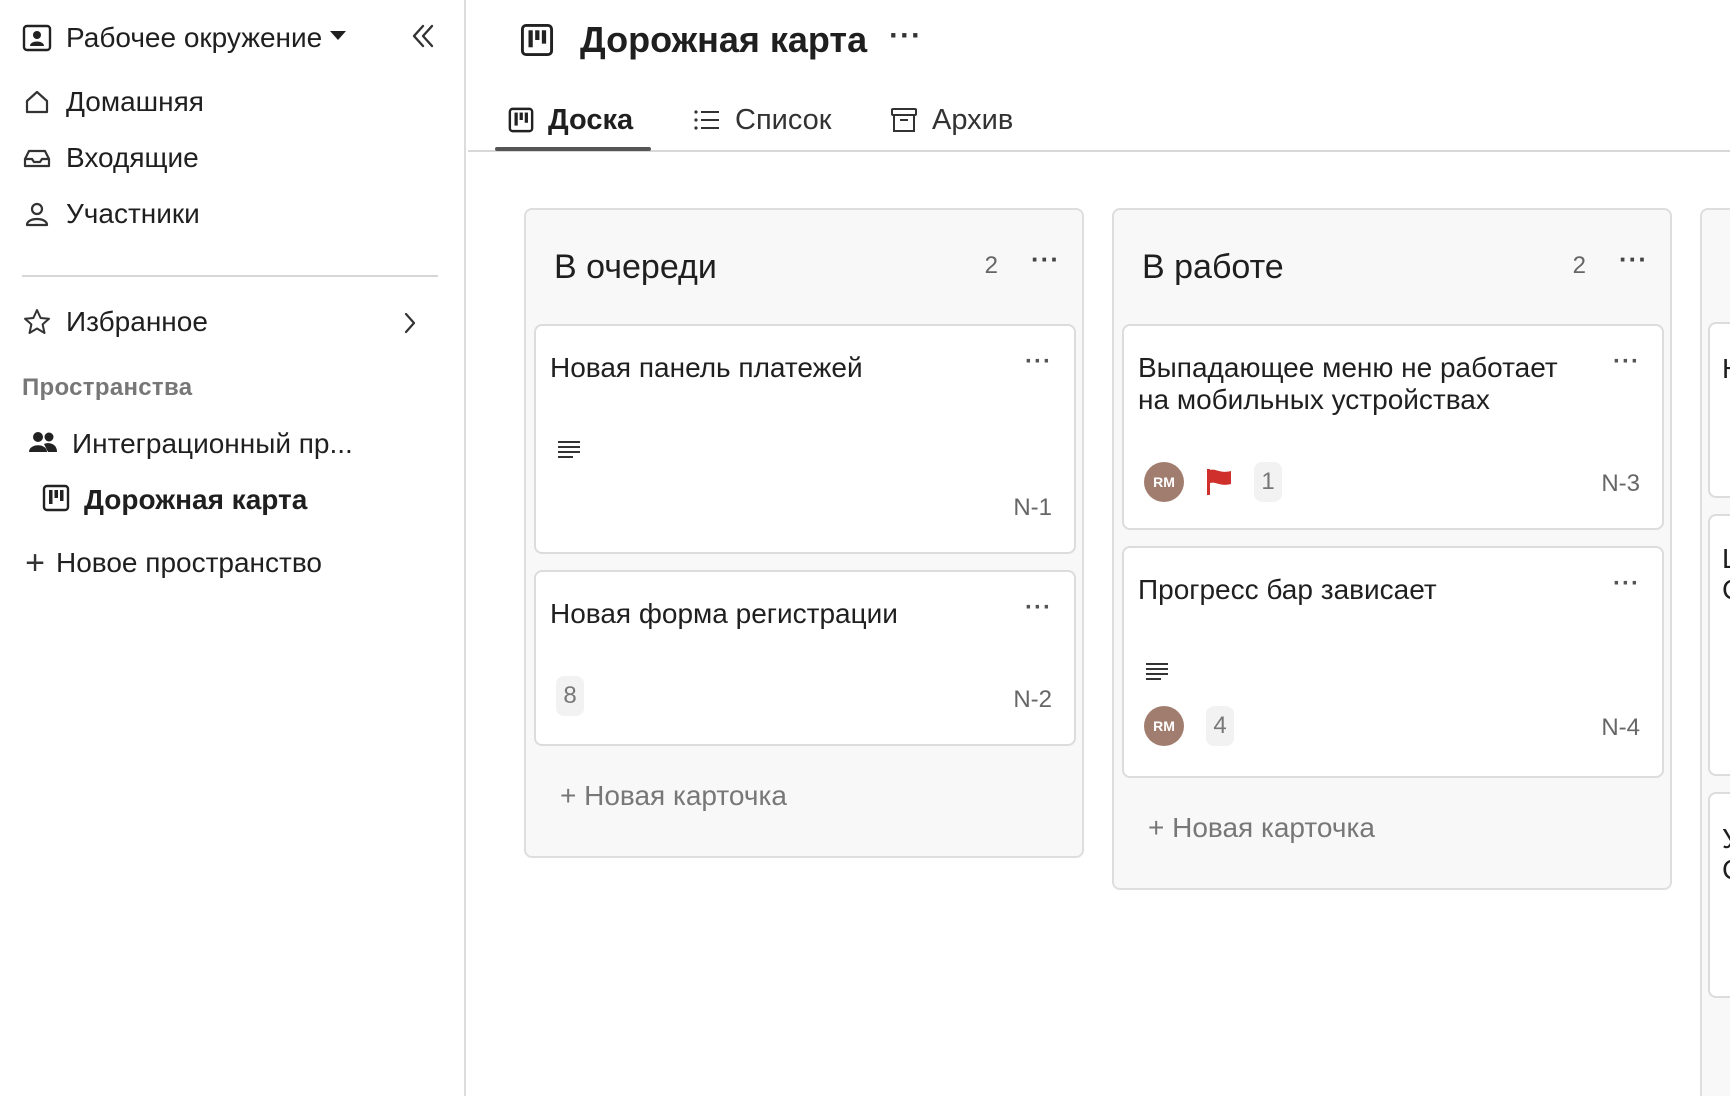 The width and height of the screenshot is (1730, 1096). I want to click on caret-down-icon, so click(338, 35).